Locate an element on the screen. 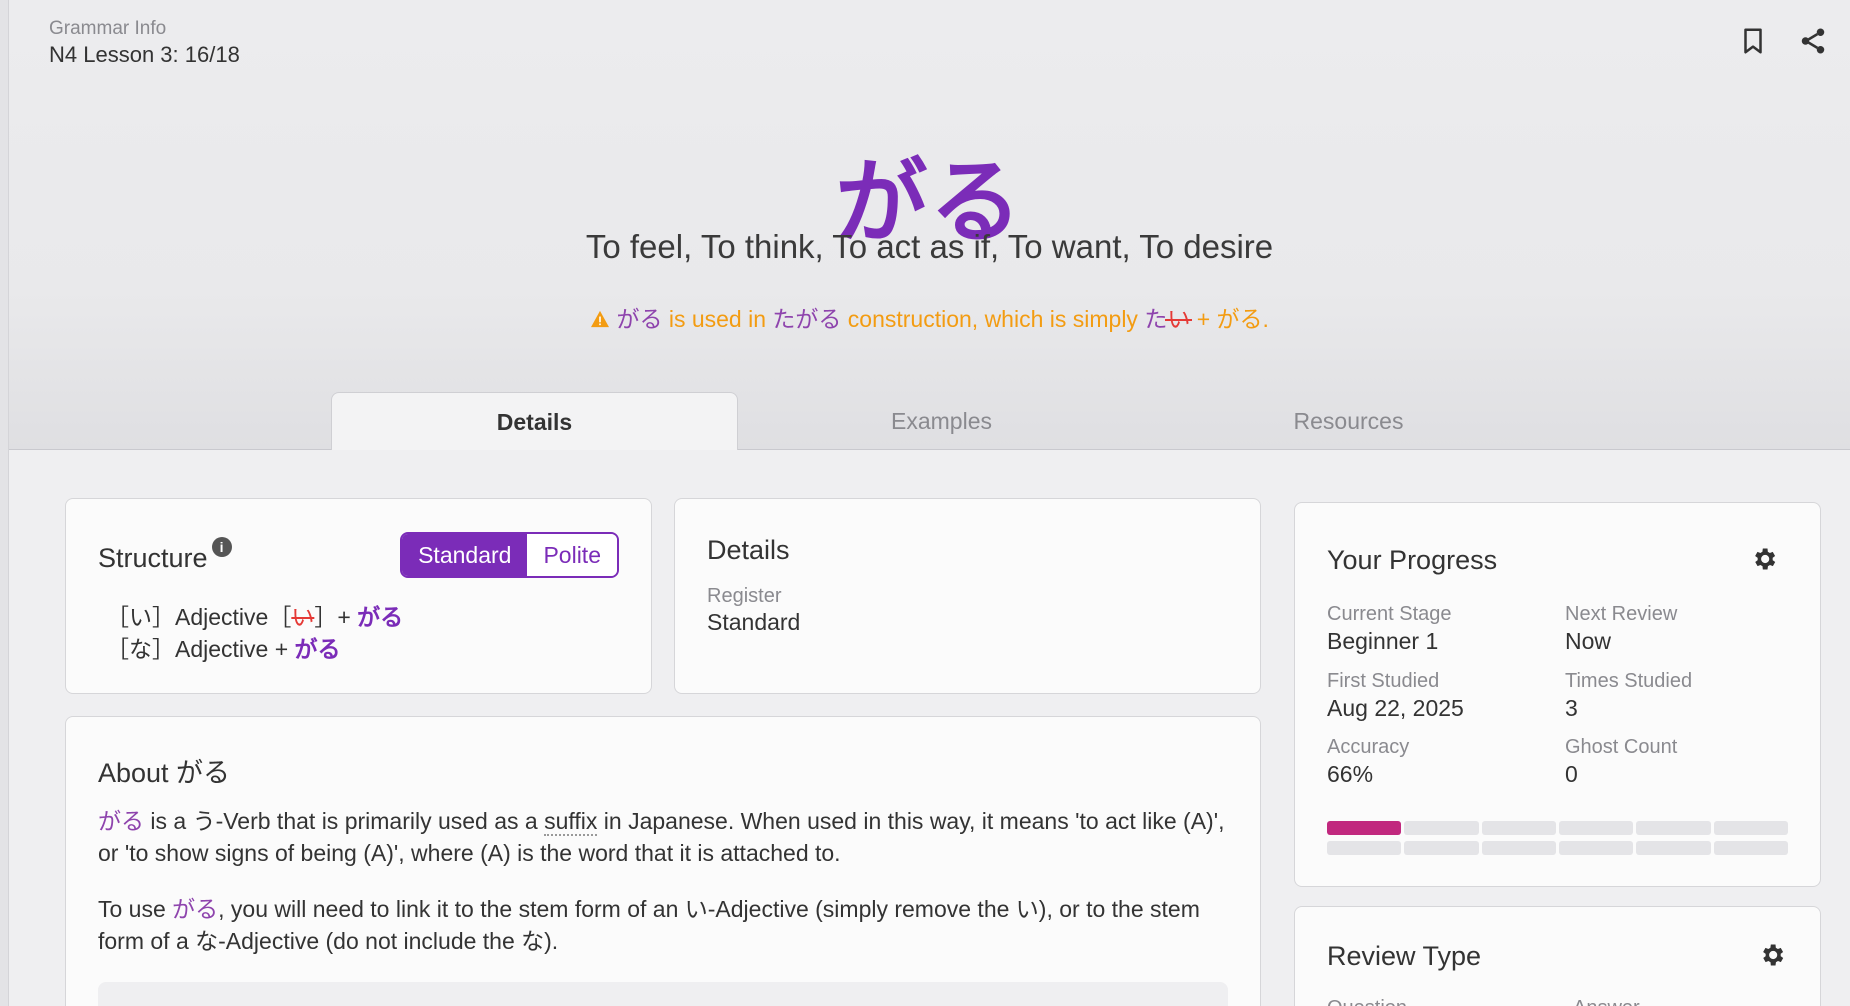 This screenshot has height=1006, width=1850. times-studied-label: Times Studied is located at coordinates (1629, 681).